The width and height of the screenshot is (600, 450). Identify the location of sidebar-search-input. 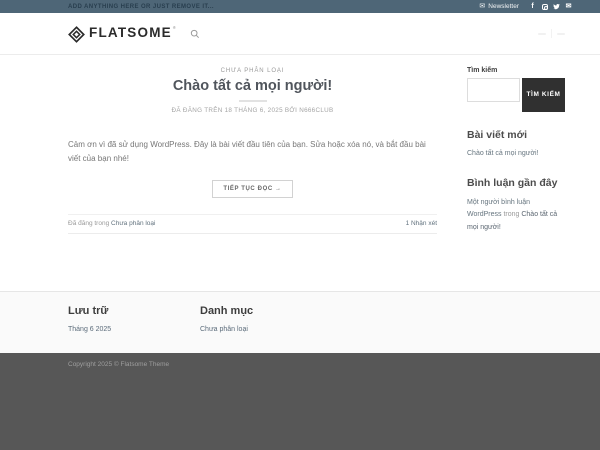
(493, 90).